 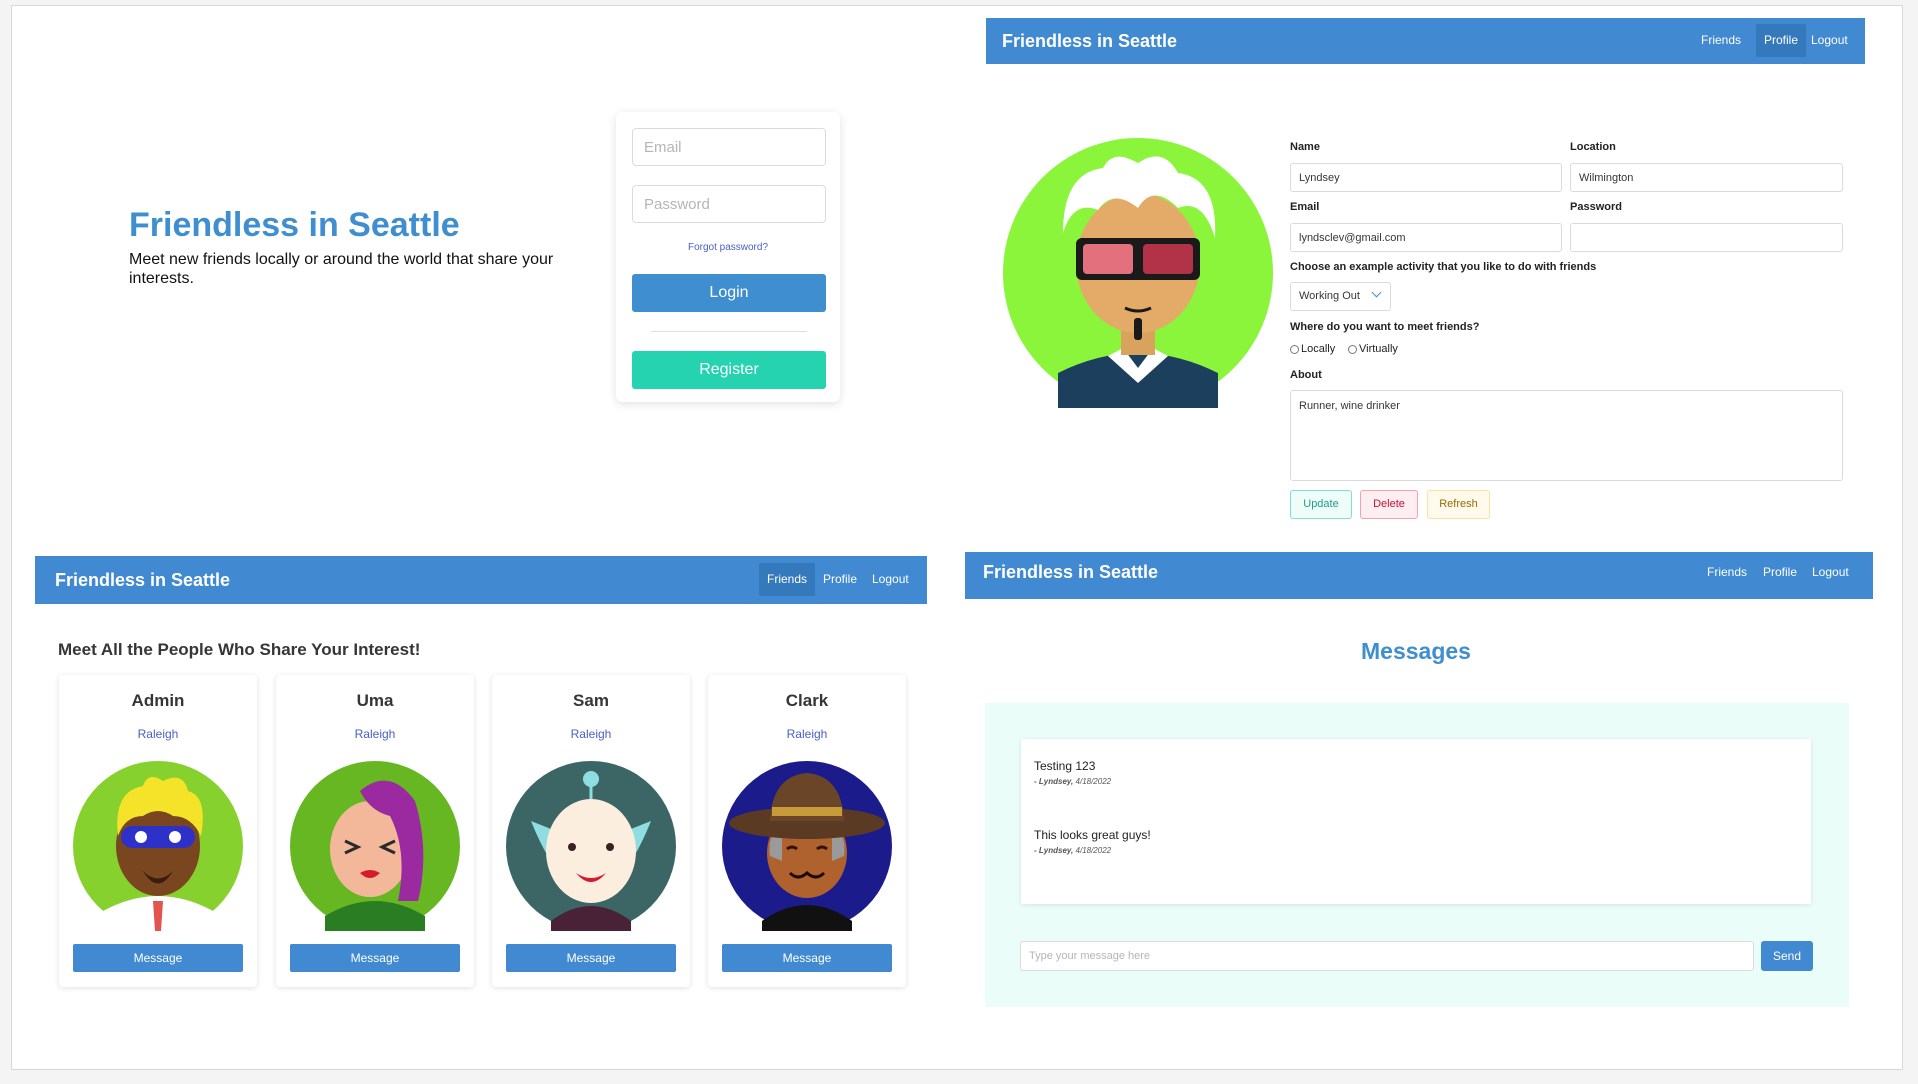 I want to click on friend-card: Clark Raleigh Message, so click(x=807, y=831).